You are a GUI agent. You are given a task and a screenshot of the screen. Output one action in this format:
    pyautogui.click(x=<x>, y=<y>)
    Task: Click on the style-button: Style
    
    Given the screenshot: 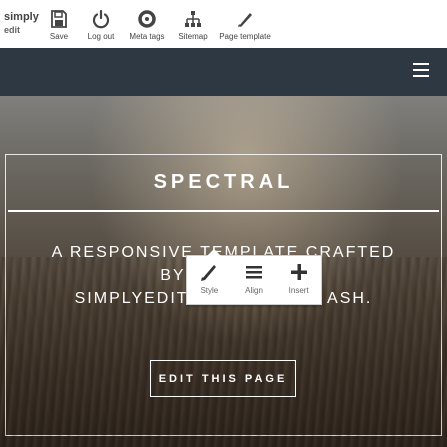 What is the action you would take?
    pyautogui.click(x=209, y=280)
    